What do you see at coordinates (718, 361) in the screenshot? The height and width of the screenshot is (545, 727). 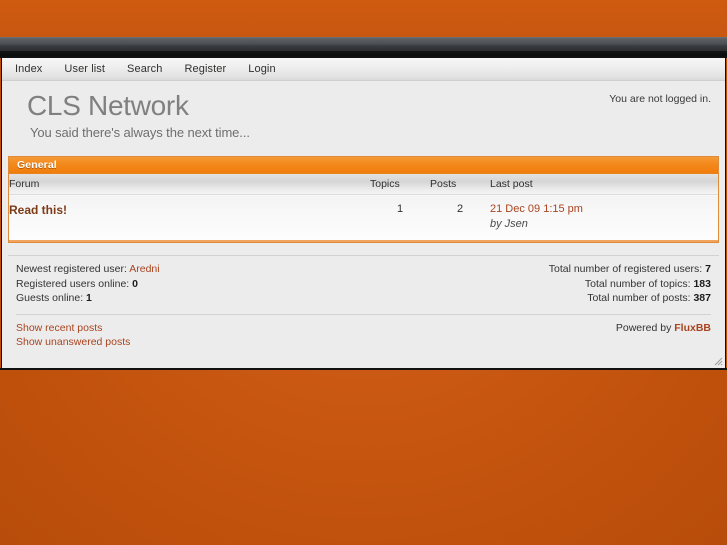 I see `resize-grip-icon` at bounding box center [718, 361].